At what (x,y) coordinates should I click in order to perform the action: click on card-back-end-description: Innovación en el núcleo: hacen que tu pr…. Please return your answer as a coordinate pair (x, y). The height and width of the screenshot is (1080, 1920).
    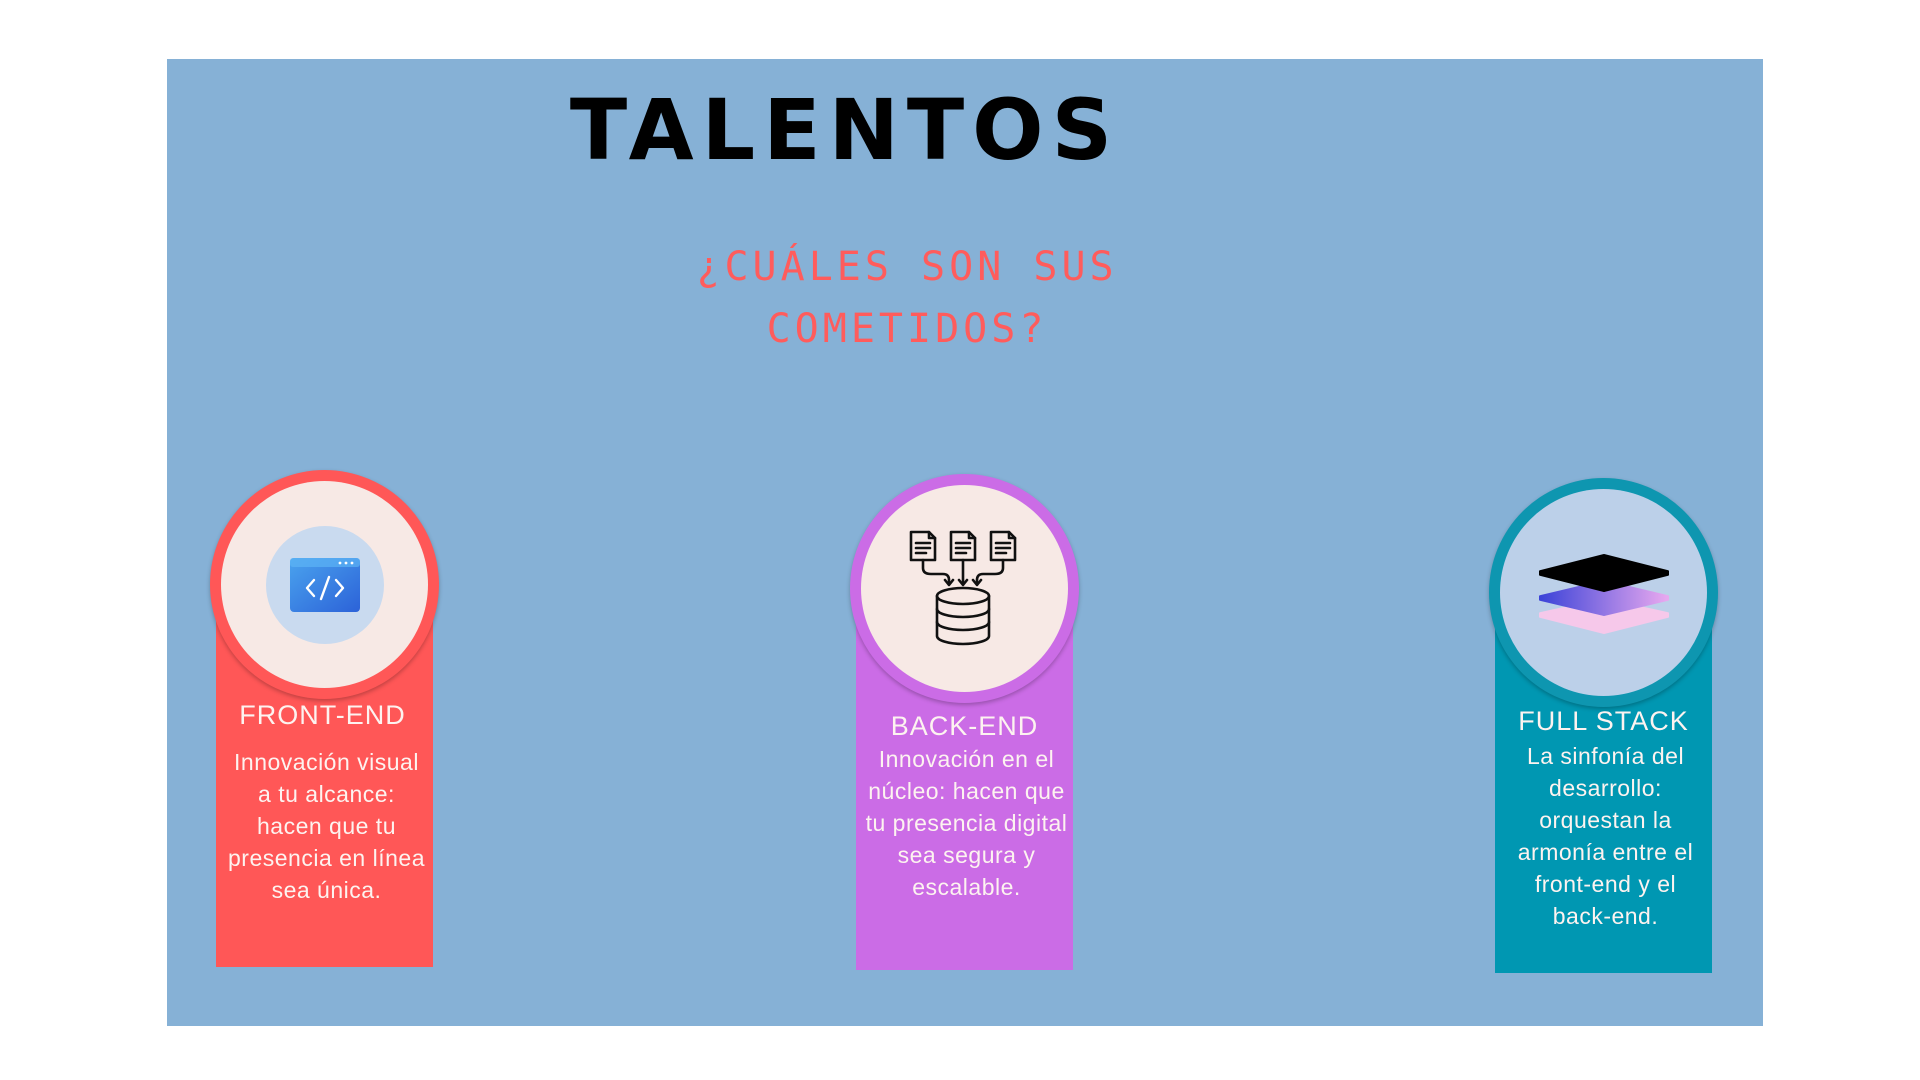
    Looking at the image, I should click on (966, 823).